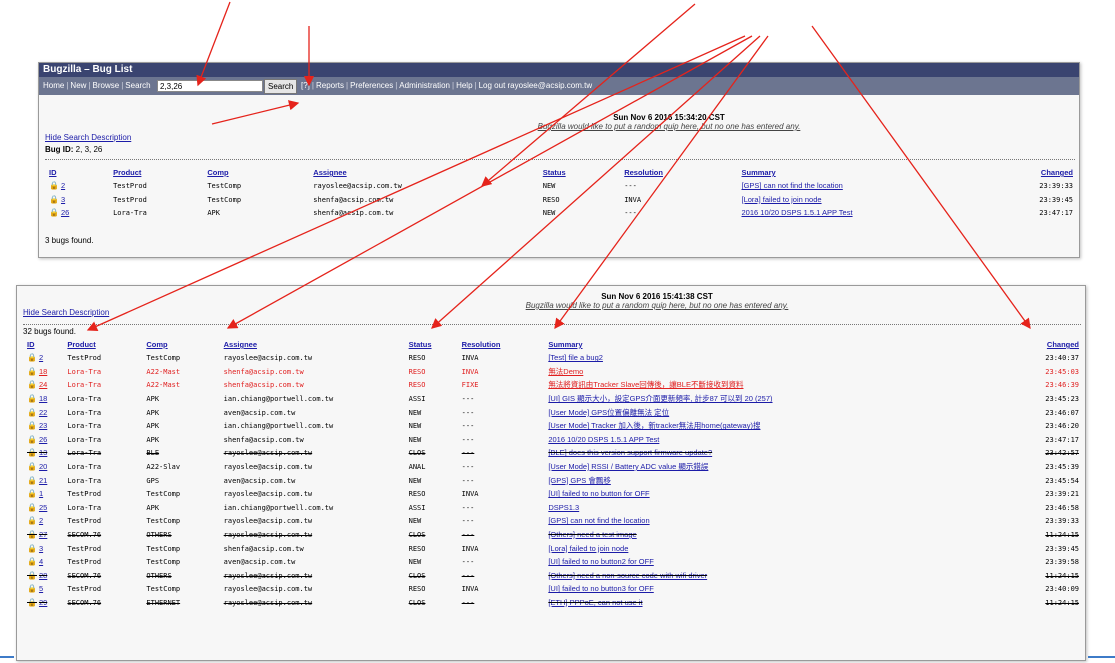 This screenshot has height=663, width=1115. I want to click on arrow-summary-column, so click(661, 182).